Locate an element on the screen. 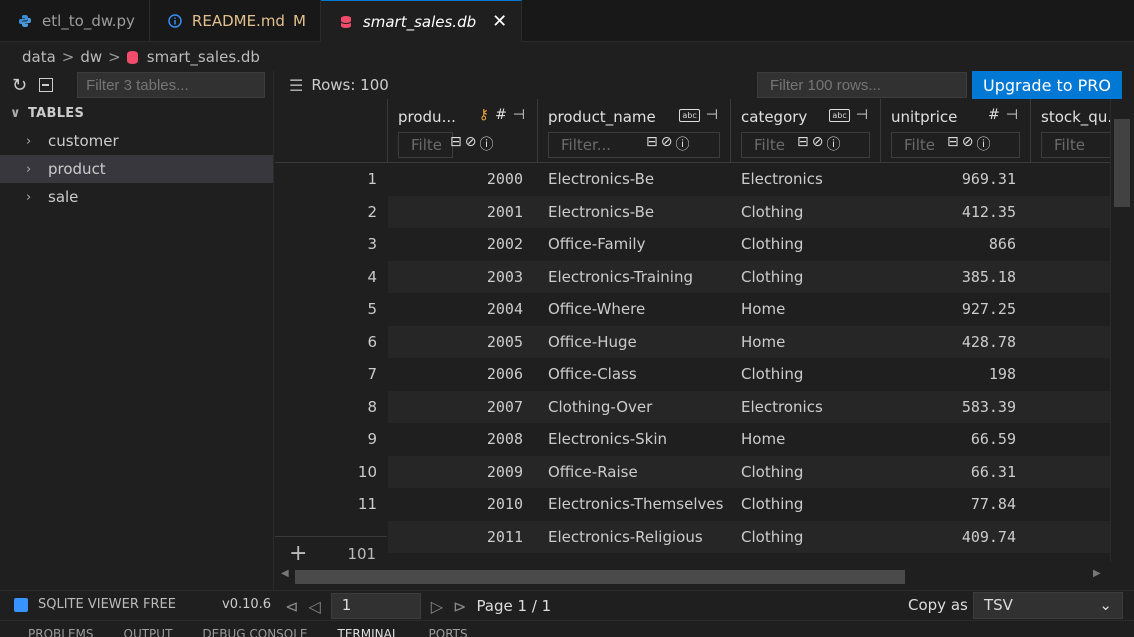 The image size is (1134, 637). sidebar-item-sale: › sale is located at coordinates (136, 197).